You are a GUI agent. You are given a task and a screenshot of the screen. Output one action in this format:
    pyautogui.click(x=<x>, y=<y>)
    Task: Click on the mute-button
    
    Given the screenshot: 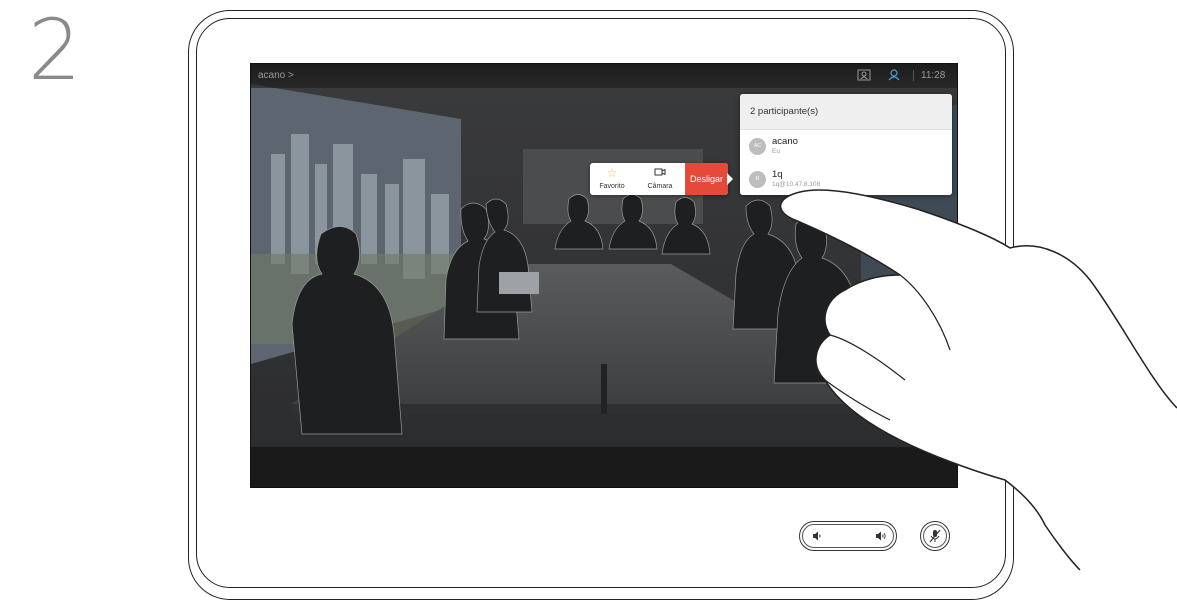 What is the action you would take?
    pyautogui.click(x=935, y=536)
    